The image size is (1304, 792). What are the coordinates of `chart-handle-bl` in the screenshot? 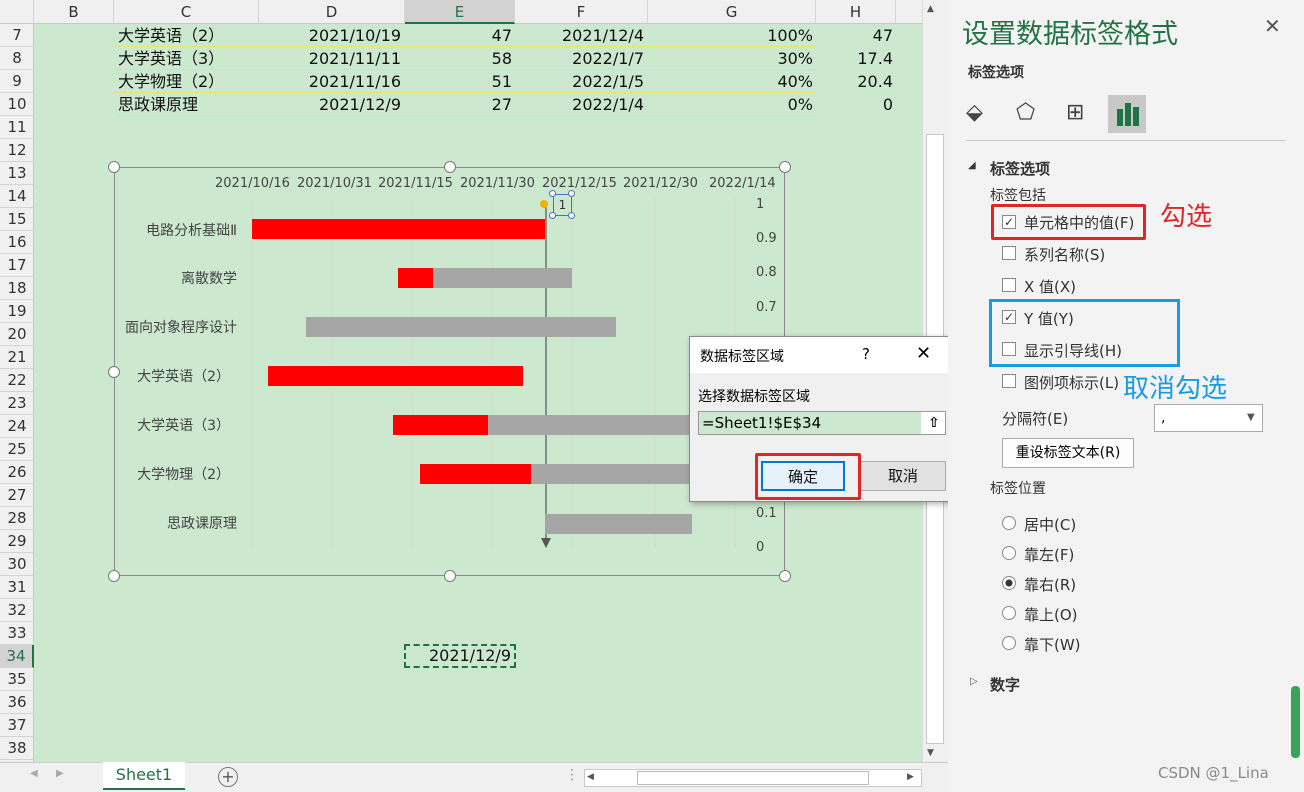 It's located at (114, 576).